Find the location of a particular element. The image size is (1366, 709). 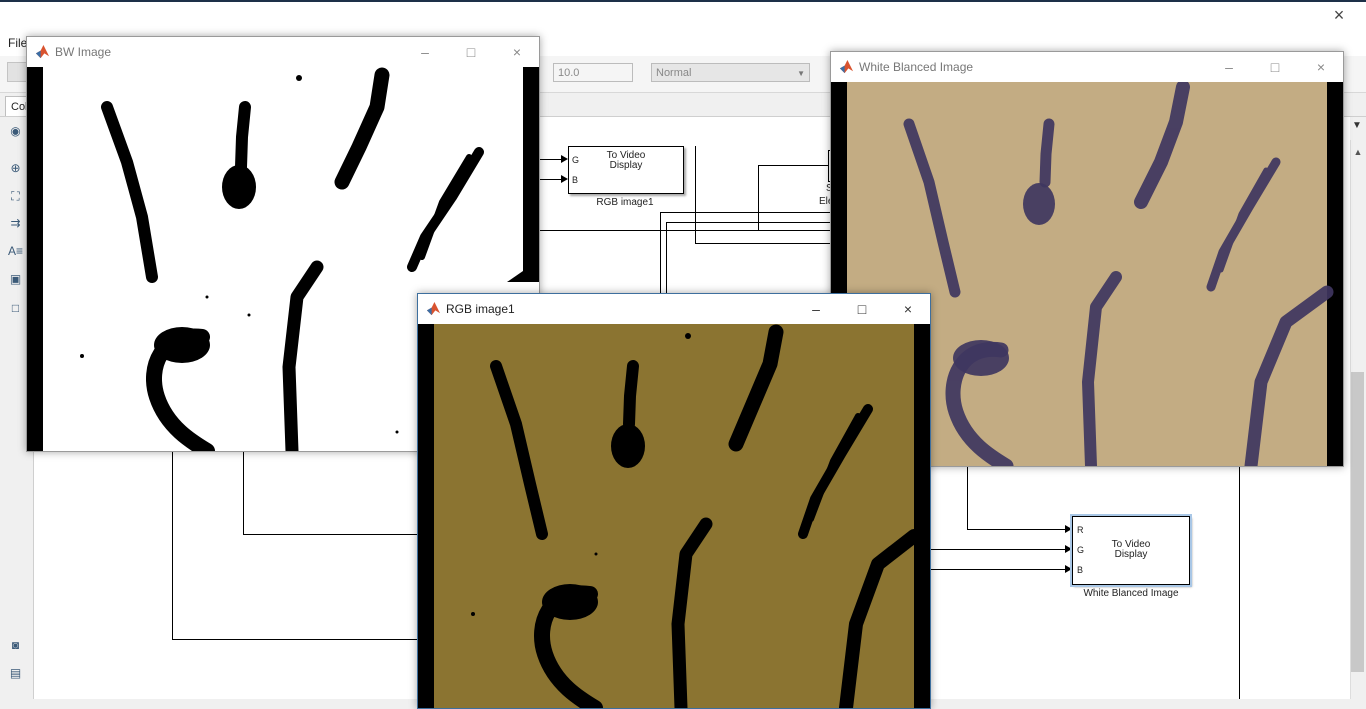

main-close-icon: × is located at coordinates (1339, 15).